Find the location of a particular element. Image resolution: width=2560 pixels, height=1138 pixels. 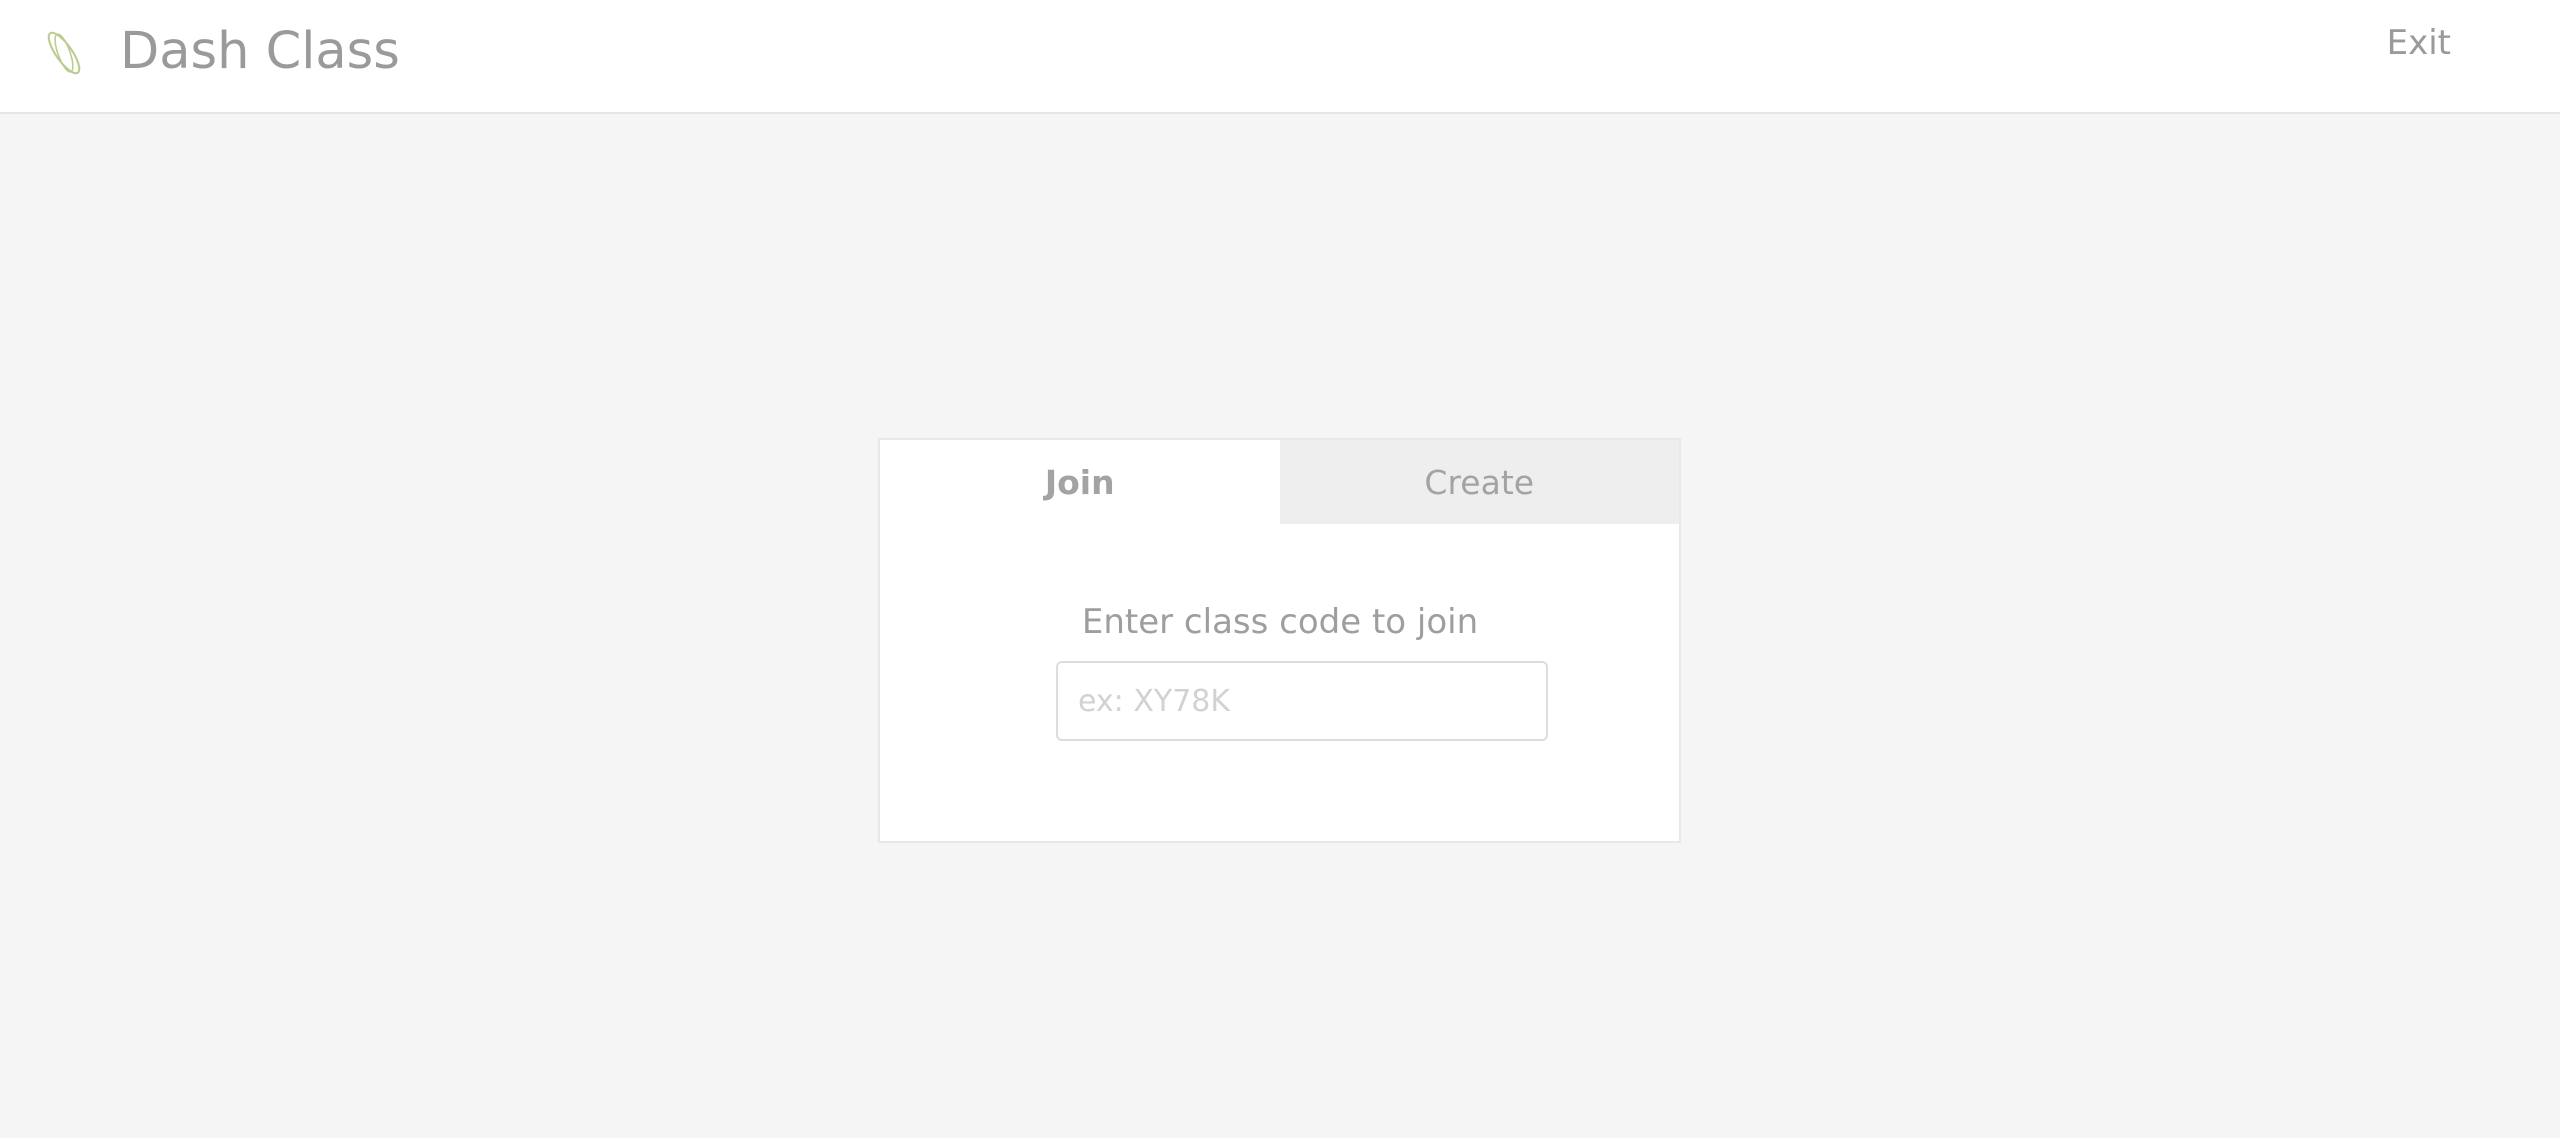

exit-link: Exit is located at coordinates (2419, 43).